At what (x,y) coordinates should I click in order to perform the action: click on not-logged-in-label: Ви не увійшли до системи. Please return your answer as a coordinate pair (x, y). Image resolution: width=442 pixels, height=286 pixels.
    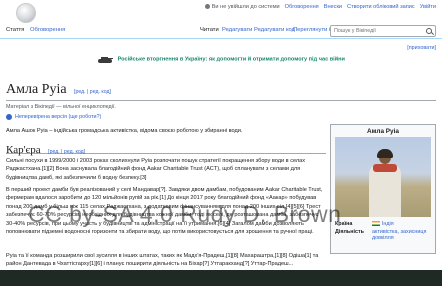
    Looking at the image, I should click on (242, 7).